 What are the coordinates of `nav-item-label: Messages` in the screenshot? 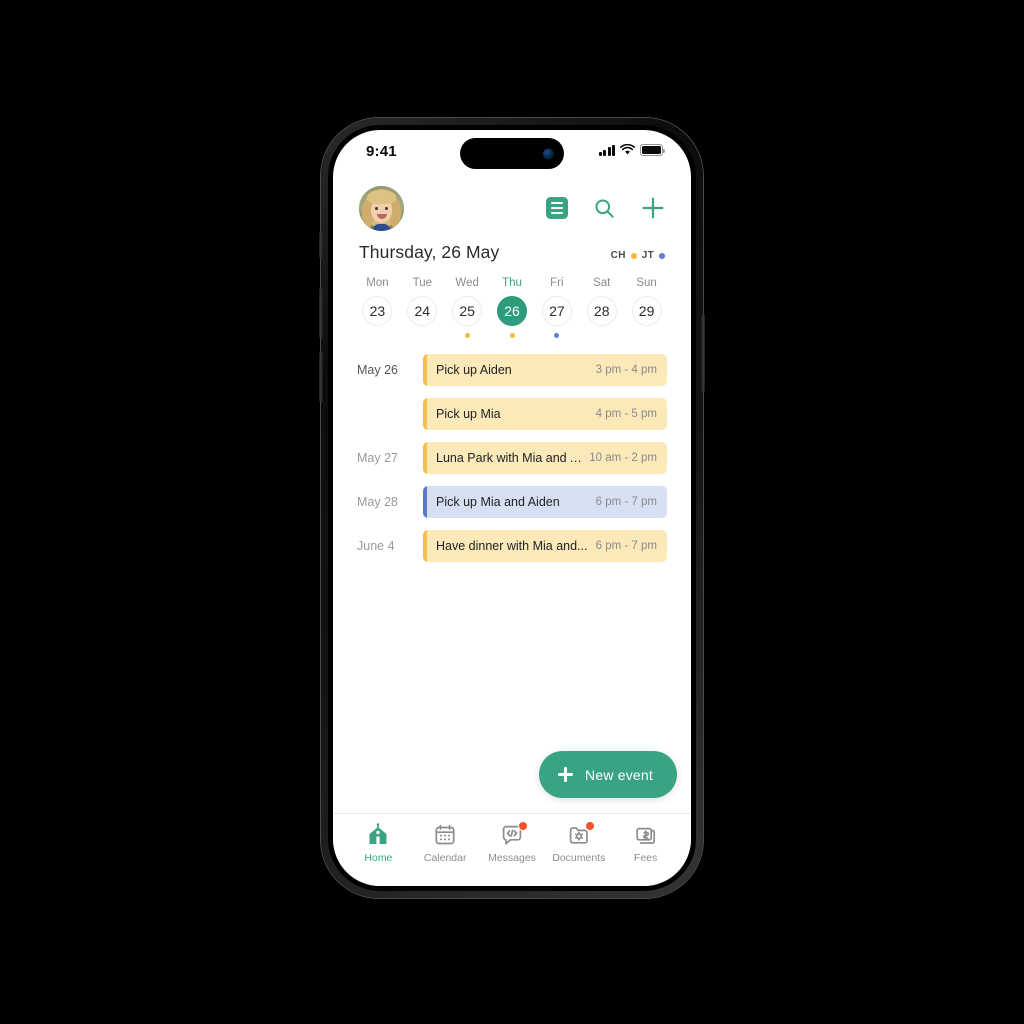 It's located at (512, 858).